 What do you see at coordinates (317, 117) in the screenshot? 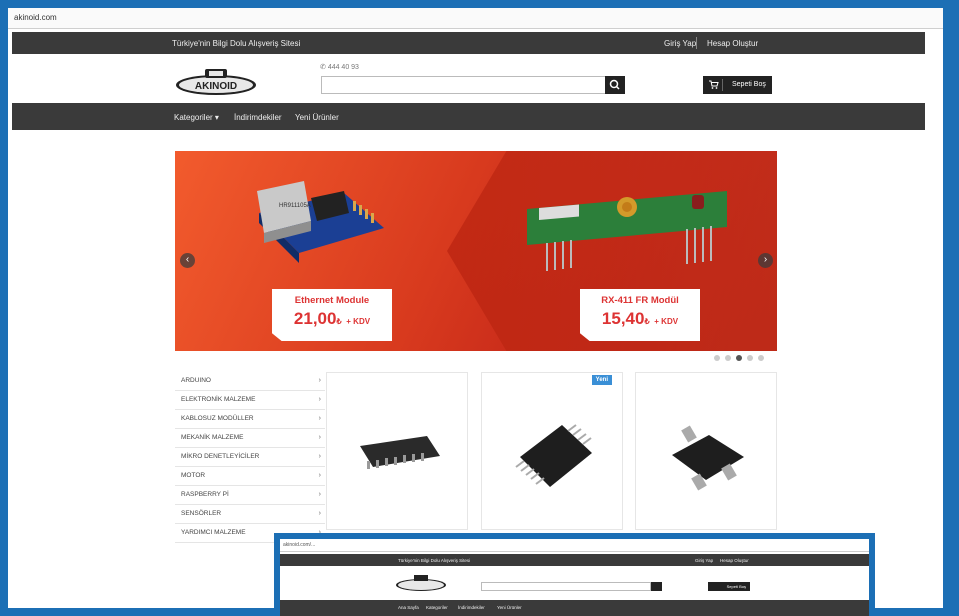
I see `nav-new-products: Yeni Ürünler` at bounding box center [317, 117].